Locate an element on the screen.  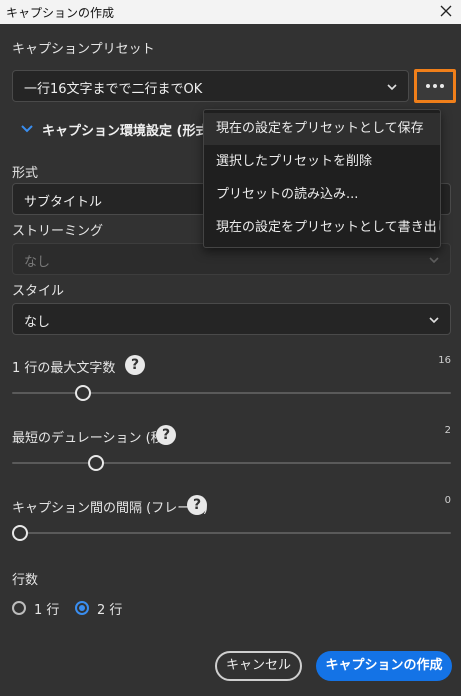
style-label: スタイル is located at coordinates (38, 291).